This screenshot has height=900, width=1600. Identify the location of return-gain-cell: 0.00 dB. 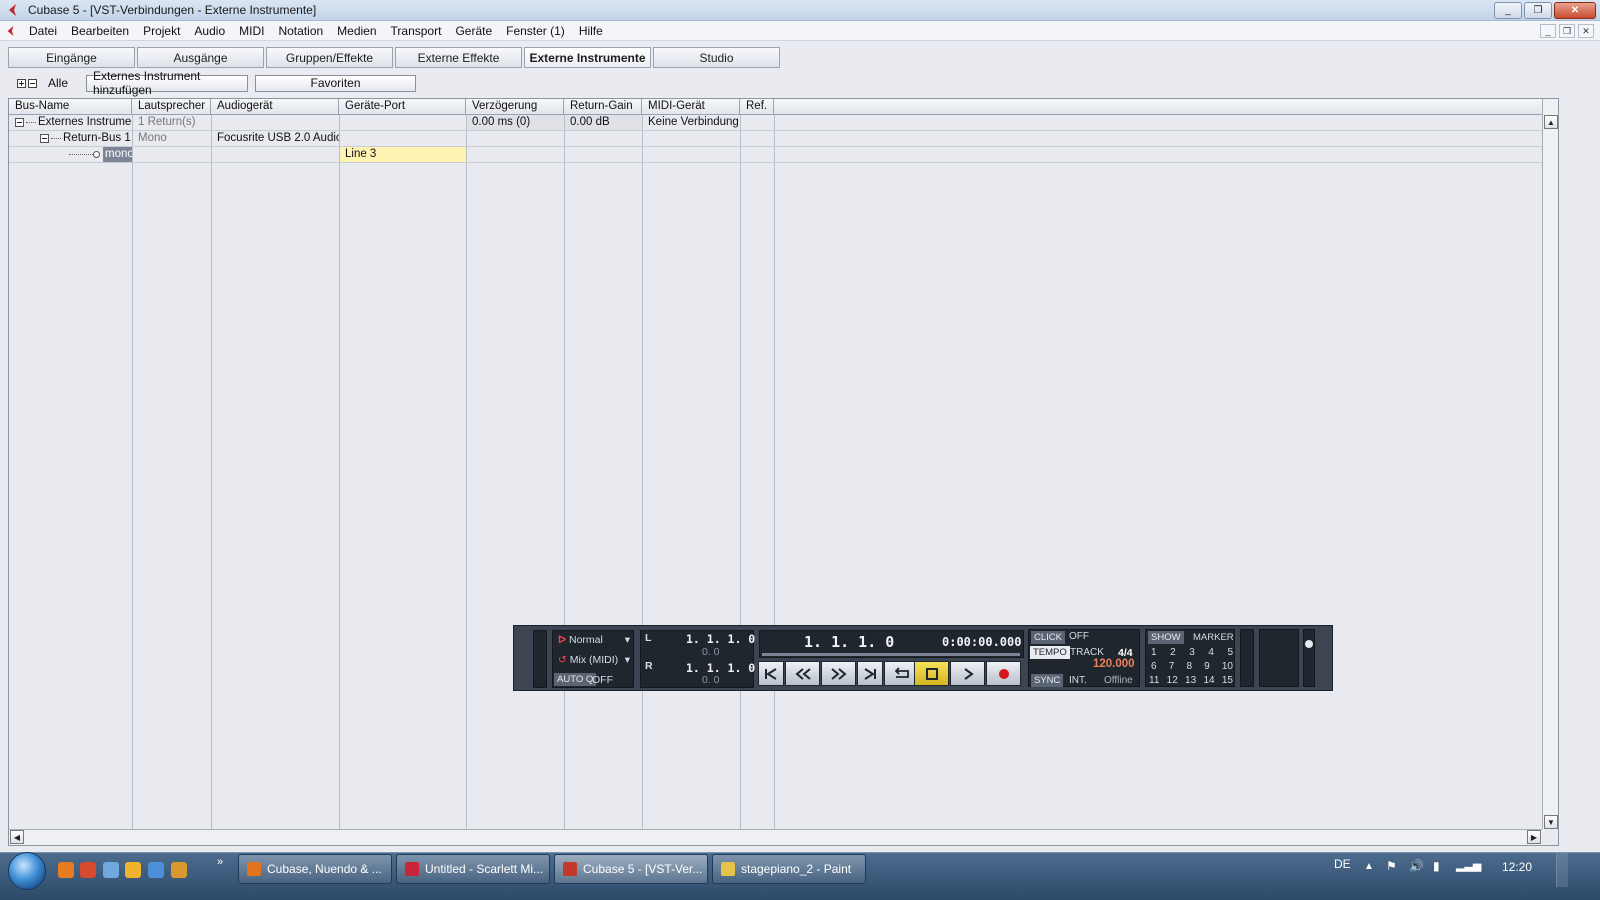
(603, 122).